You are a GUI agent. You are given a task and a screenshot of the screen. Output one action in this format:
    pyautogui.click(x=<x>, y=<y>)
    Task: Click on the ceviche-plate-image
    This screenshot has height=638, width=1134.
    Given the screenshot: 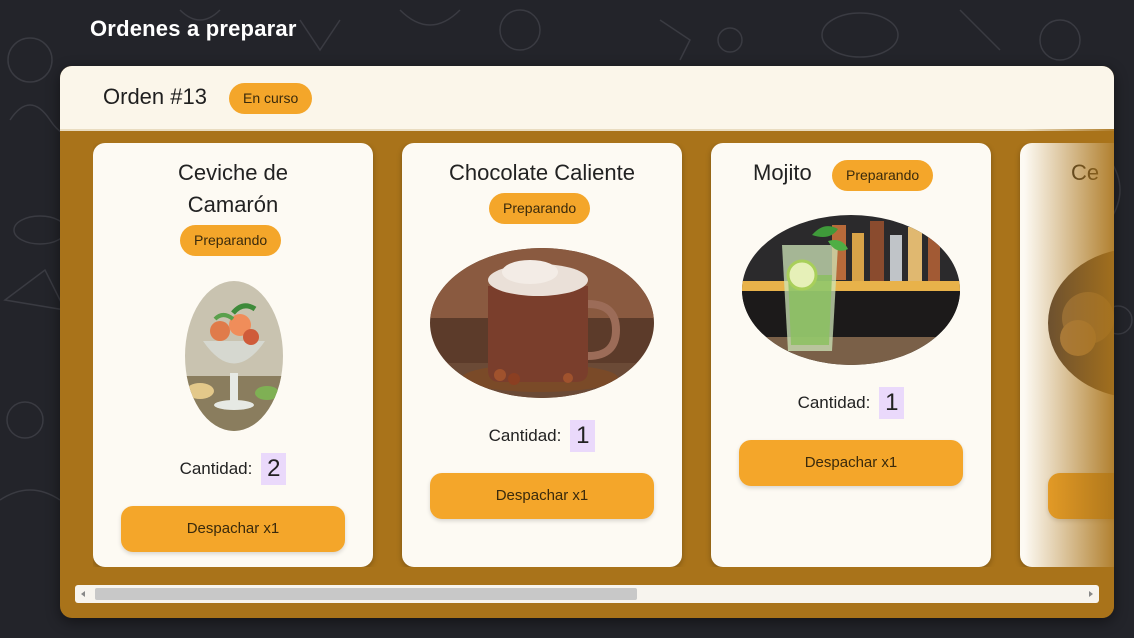 What is the action you would take?
    pyautogui.click(x=1081, y=323)
    